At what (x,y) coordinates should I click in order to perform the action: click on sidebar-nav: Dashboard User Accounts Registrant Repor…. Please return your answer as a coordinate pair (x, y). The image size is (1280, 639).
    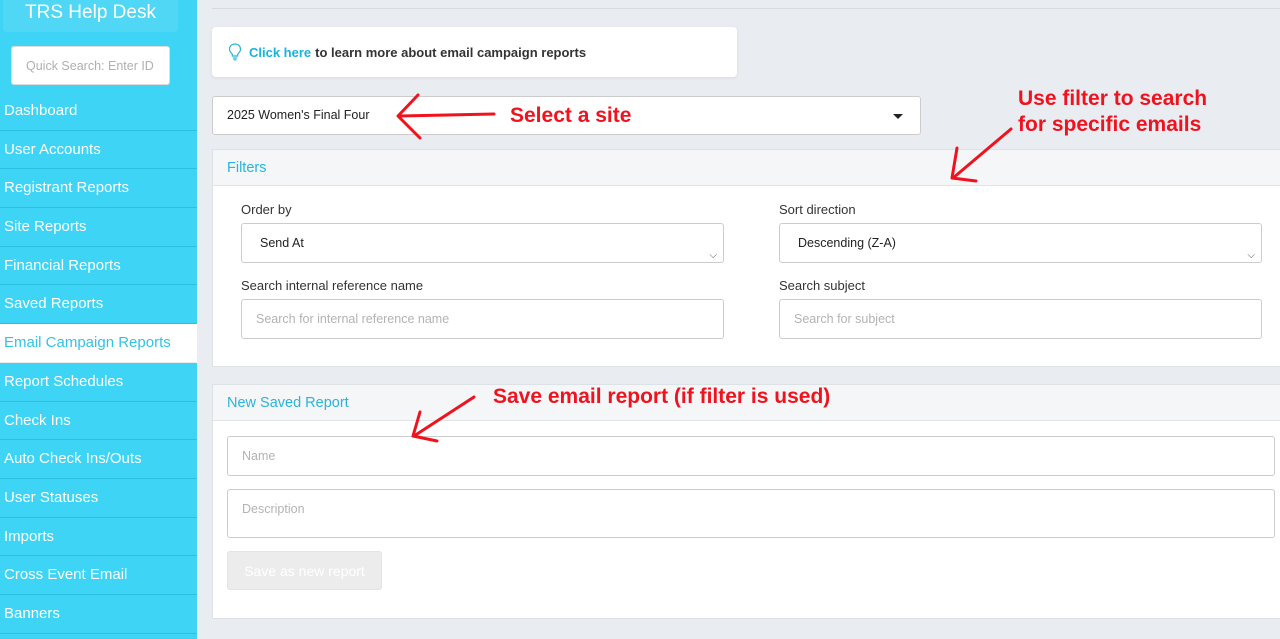
    Looking at the image, I should click on (98, 363).